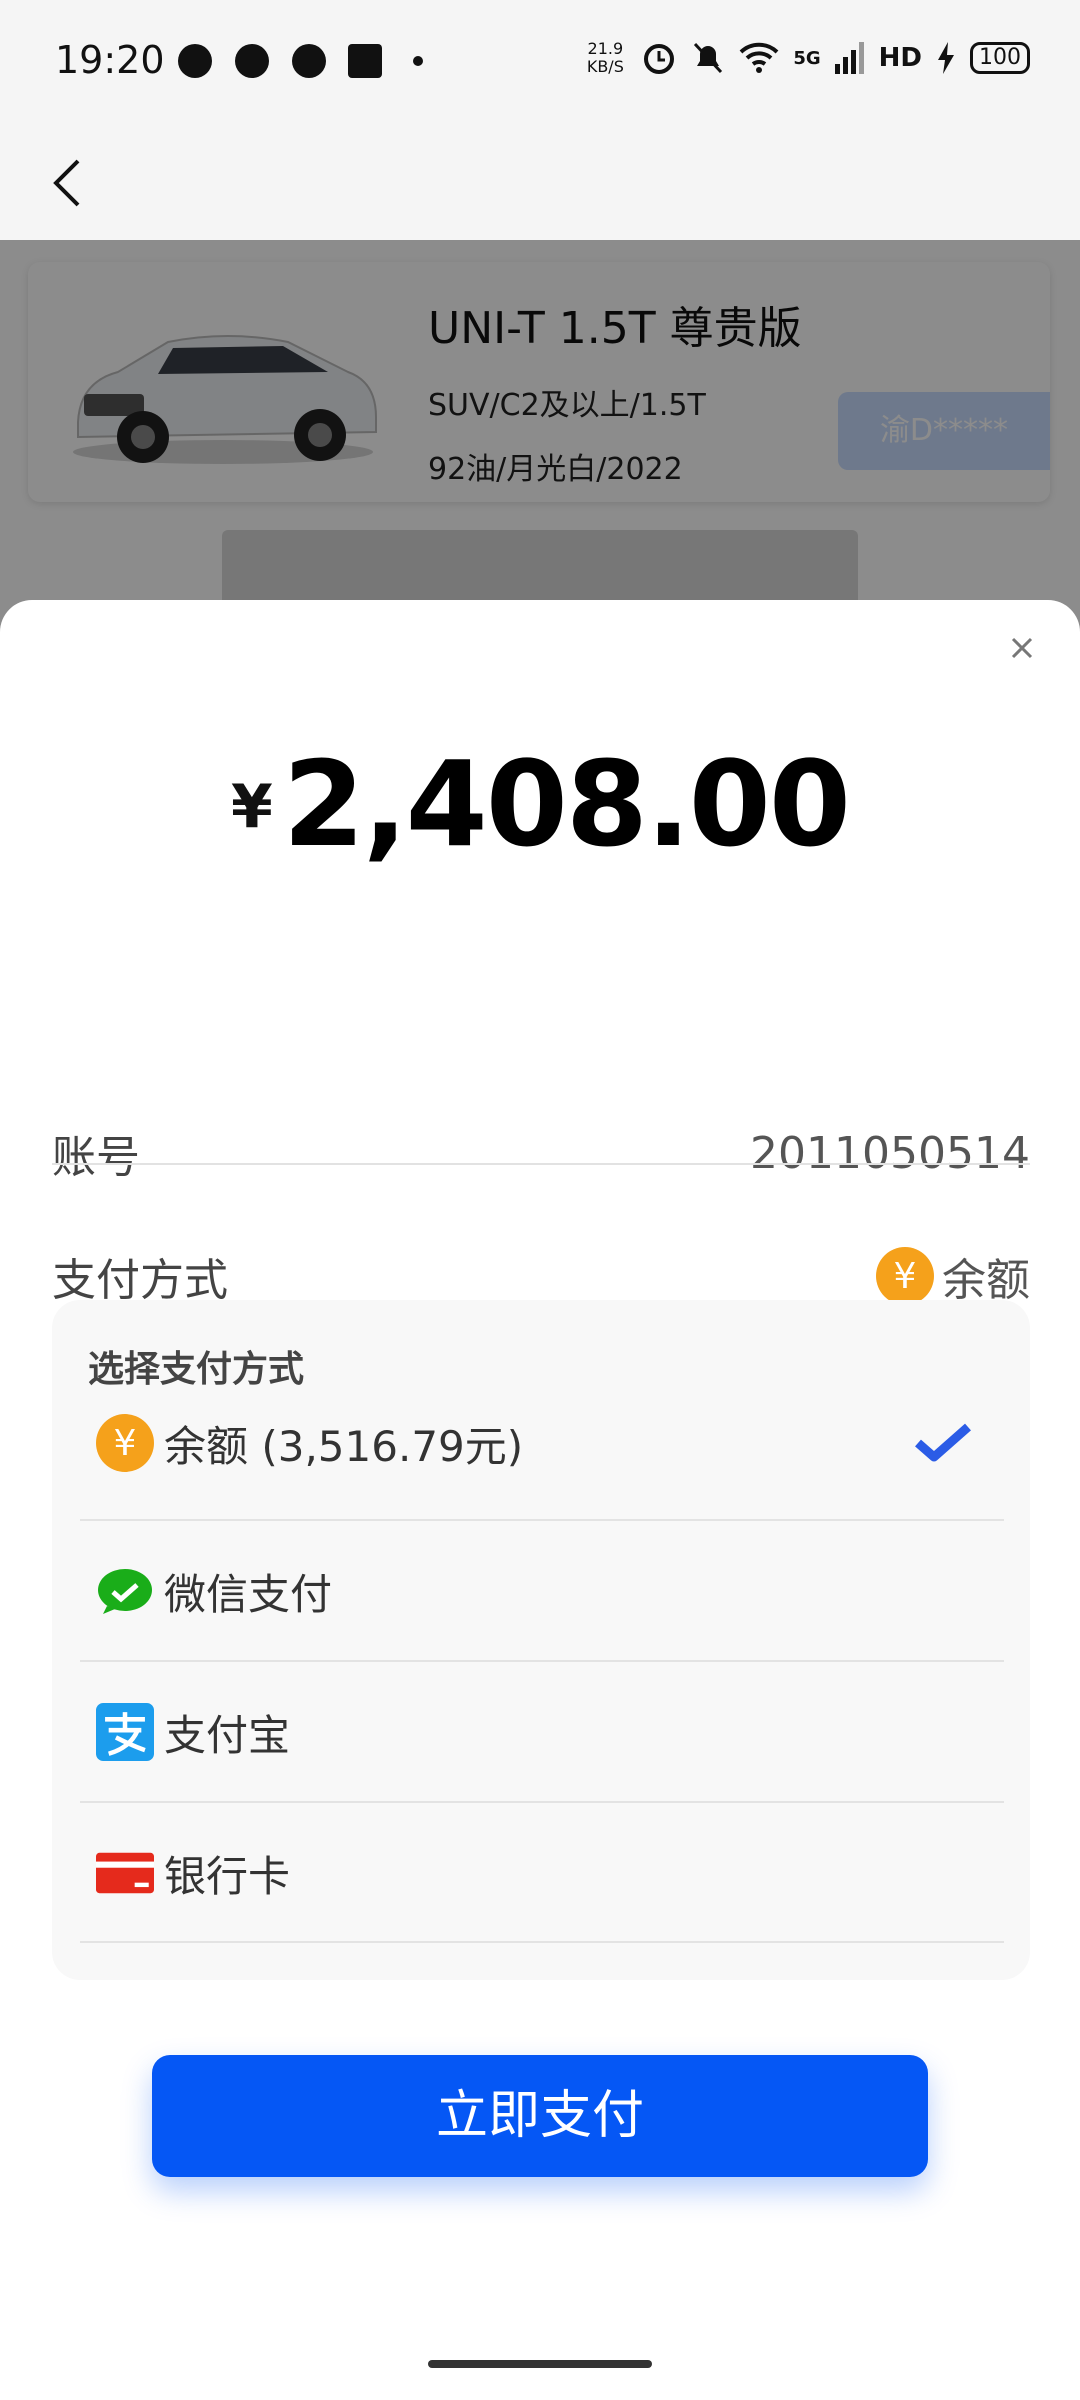  Describe the element at coordinates (365, 61) in the screenshot. I see `news-app-icon` at that location.